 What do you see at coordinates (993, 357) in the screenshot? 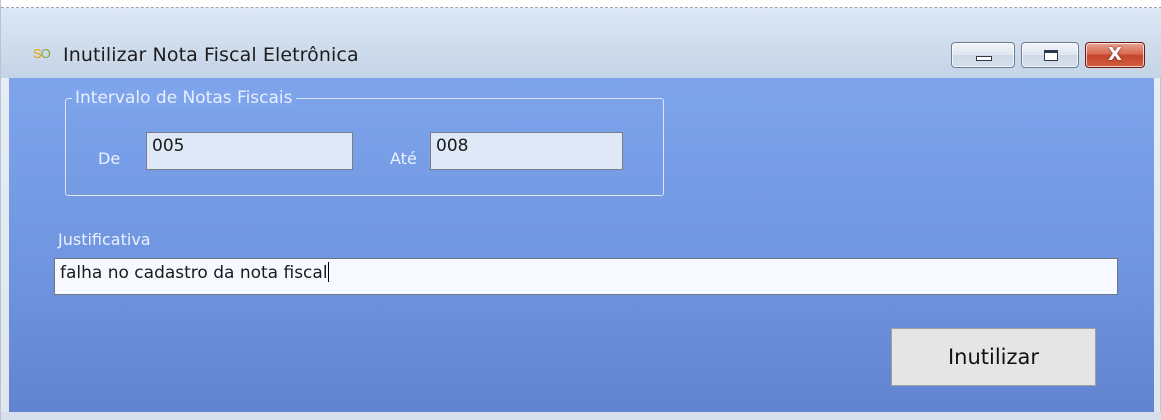
I see `inutilizar-button: Inutilizar` at bounding box center [993, 357].